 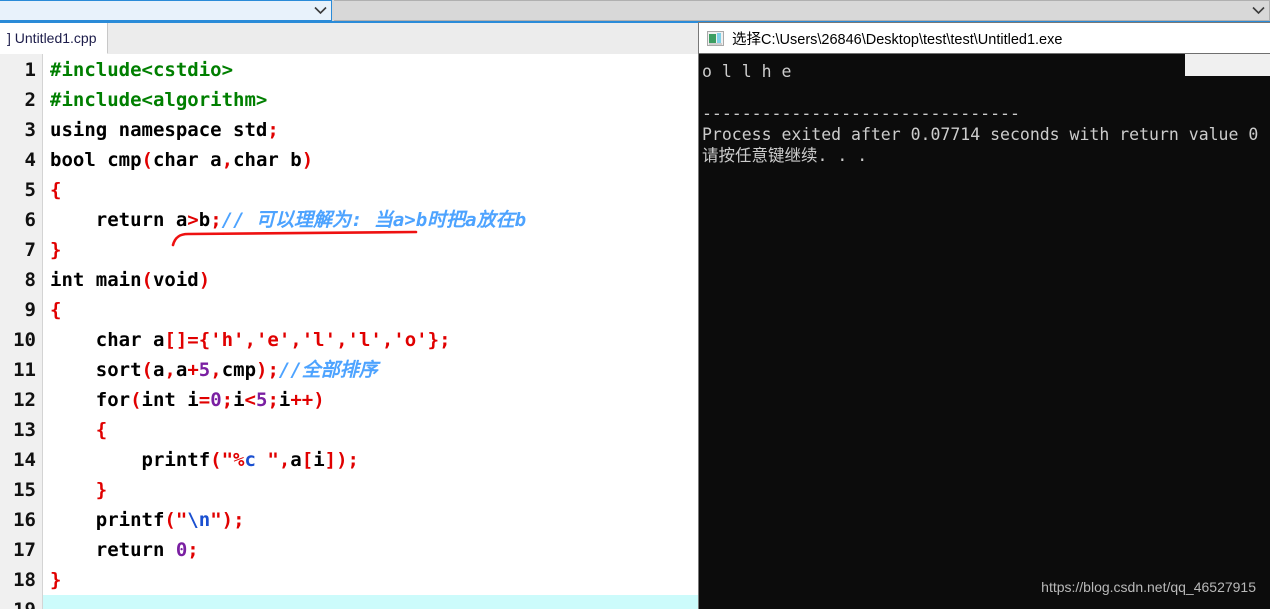 I want to click on member-browser-combo, so click(x=802, y=10).